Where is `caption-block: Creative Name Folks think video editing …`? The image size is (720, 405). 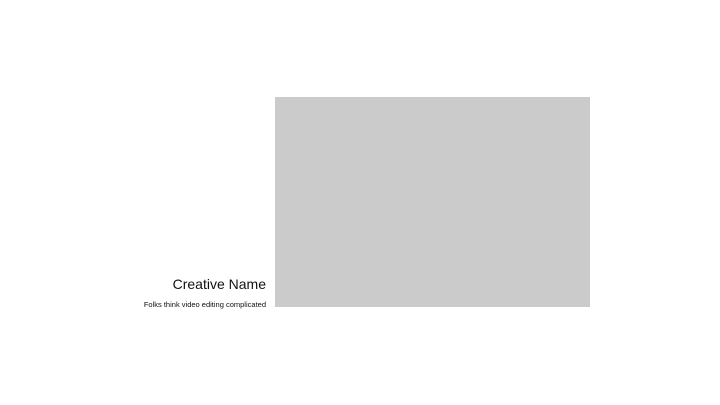
caption-block: Creative Name Folks think video editing … is located at coordinates (205, 292).